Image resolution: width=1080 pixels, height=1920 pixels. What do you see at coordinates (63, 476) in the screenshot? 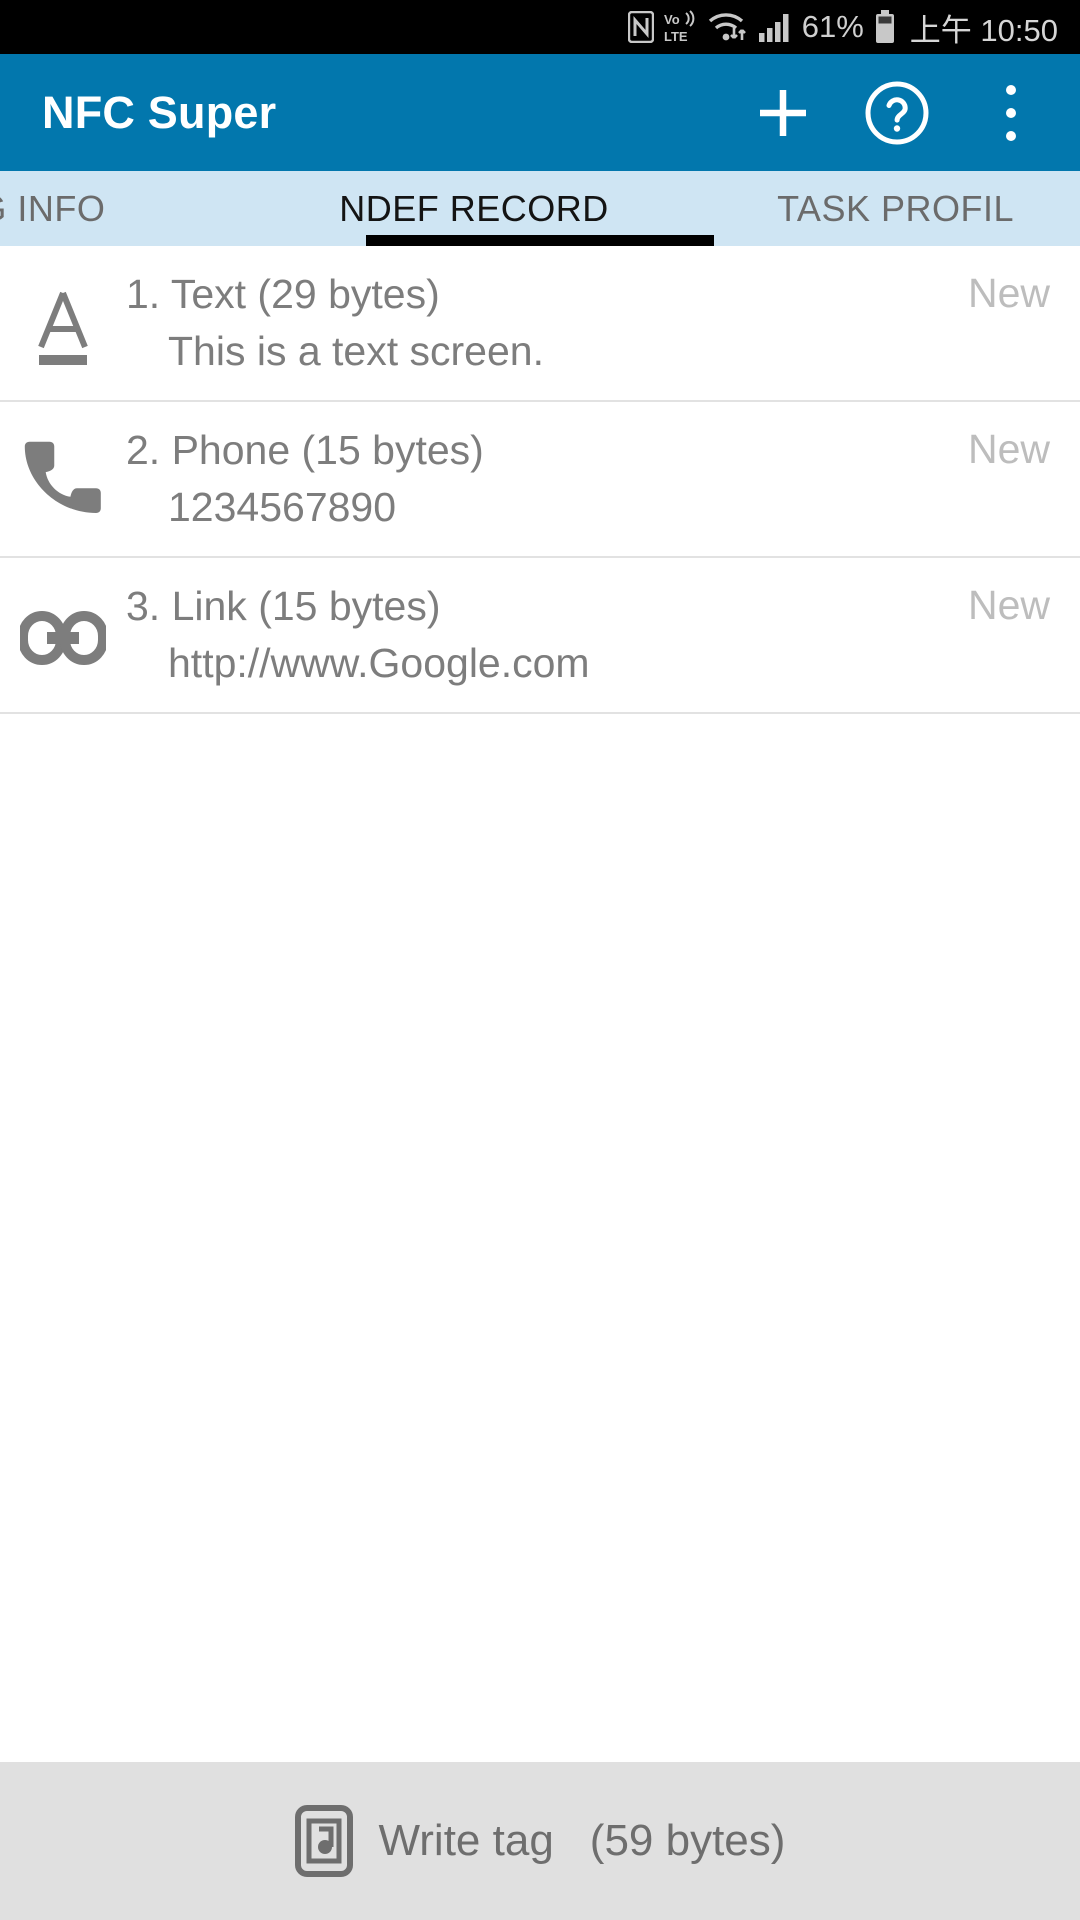
I see `phone-icon` at bounding box center [63, 476].